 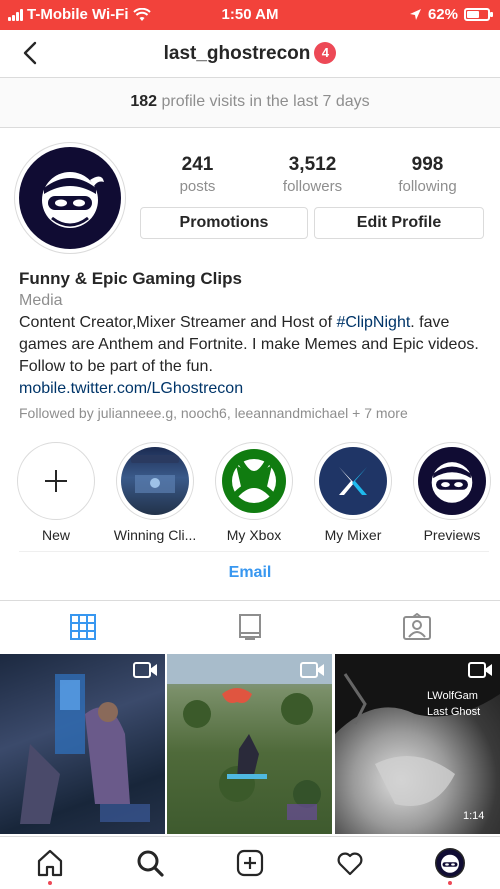 I want to click on nav-activity, so click(x=350, y=863).